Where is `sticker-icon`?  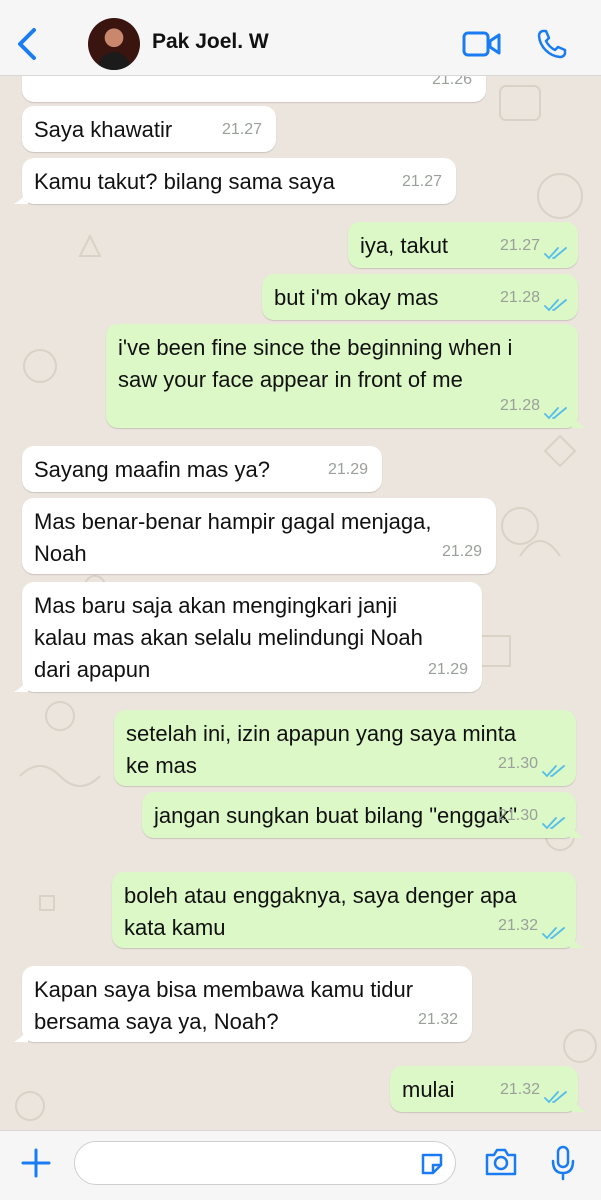 sticker-icon is located at coordinates (432, 1164).